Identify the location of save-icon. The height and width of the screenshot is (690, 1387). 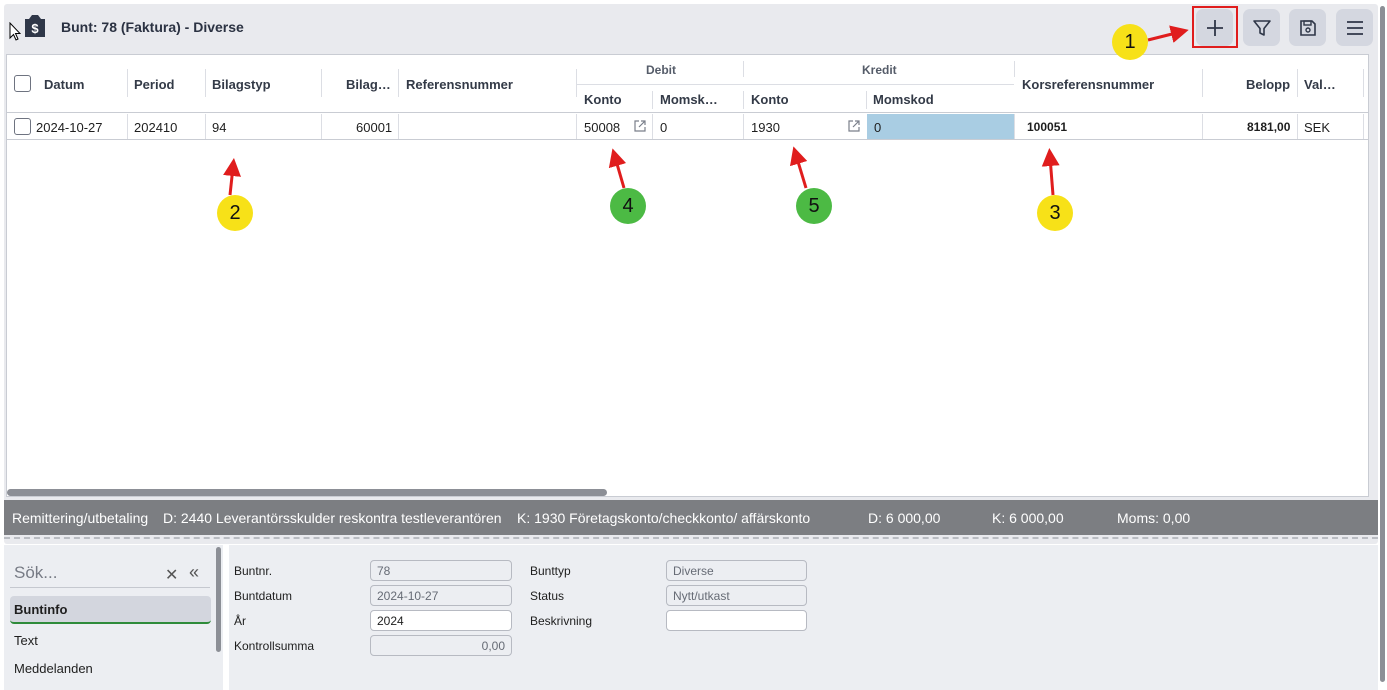
(1307, 27).